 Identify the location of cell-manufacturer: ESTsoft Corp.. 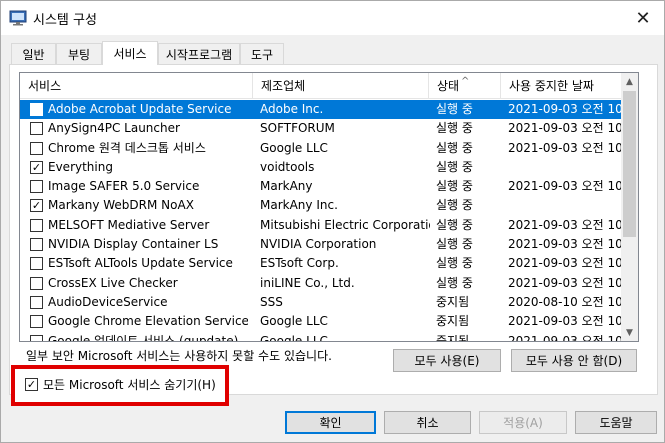
(299, 263).